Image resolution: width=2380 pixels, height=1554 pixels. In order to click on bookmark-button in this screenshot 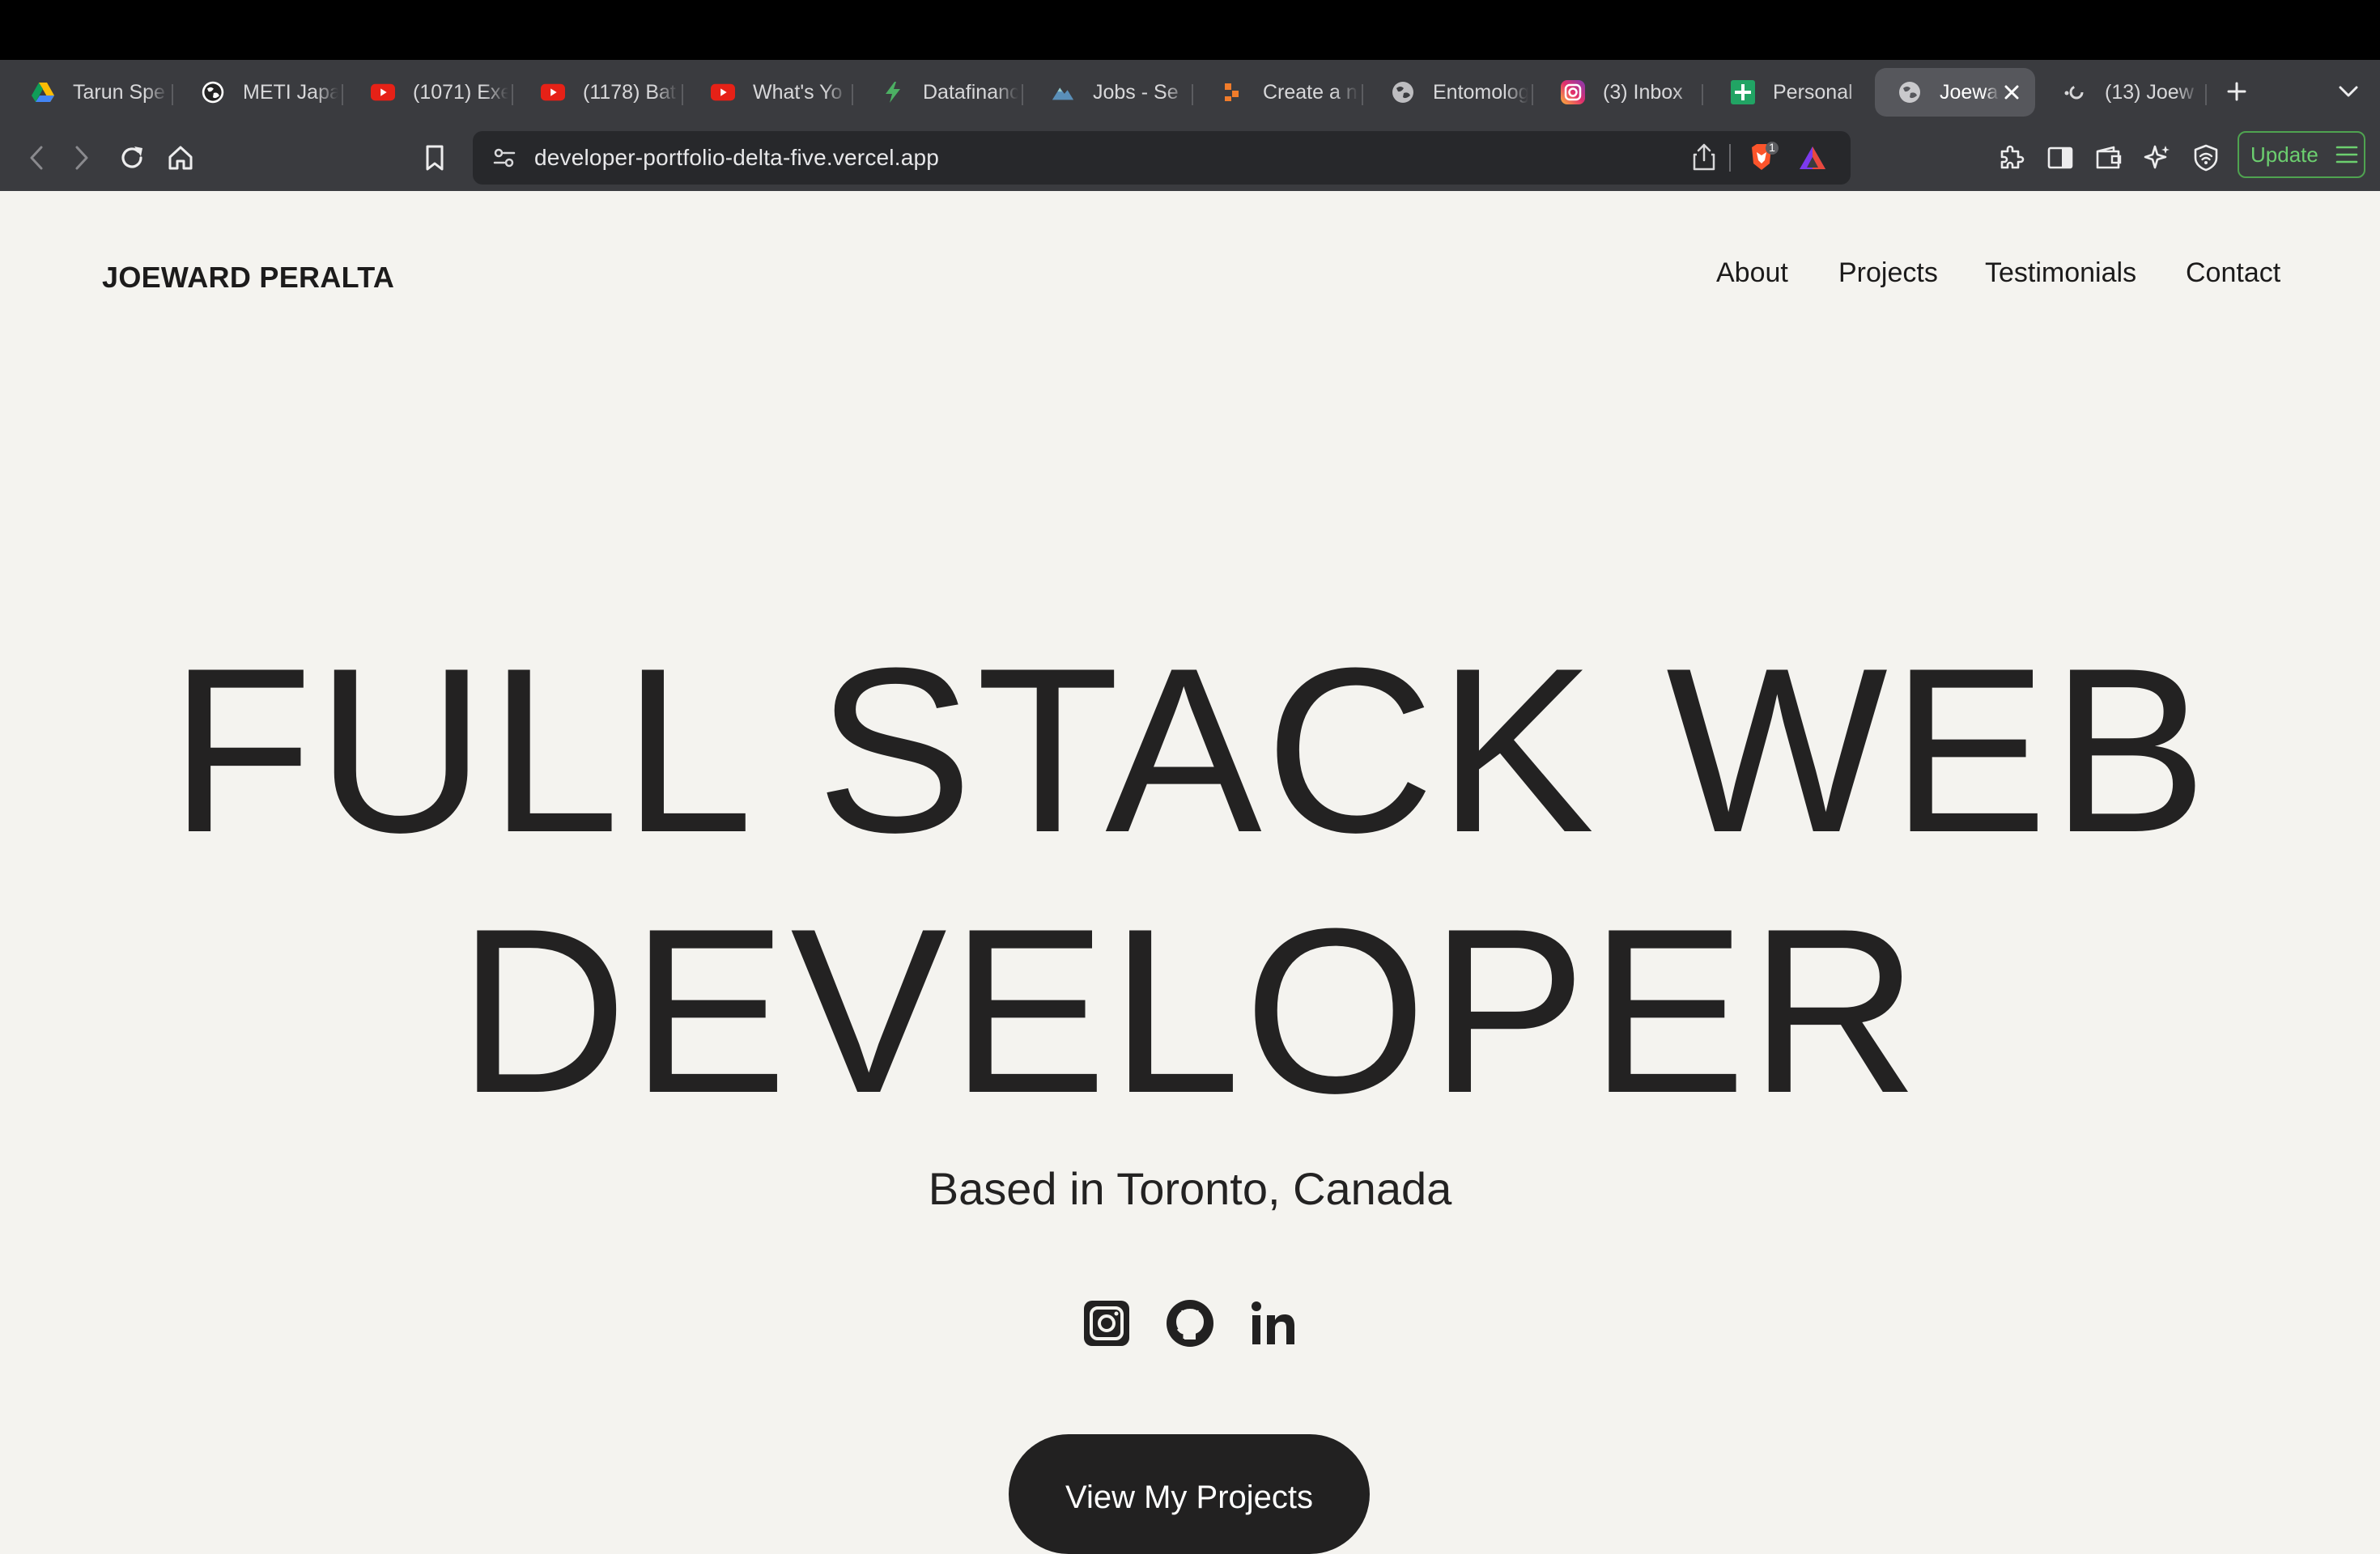, I will do `click(435, 158)`.